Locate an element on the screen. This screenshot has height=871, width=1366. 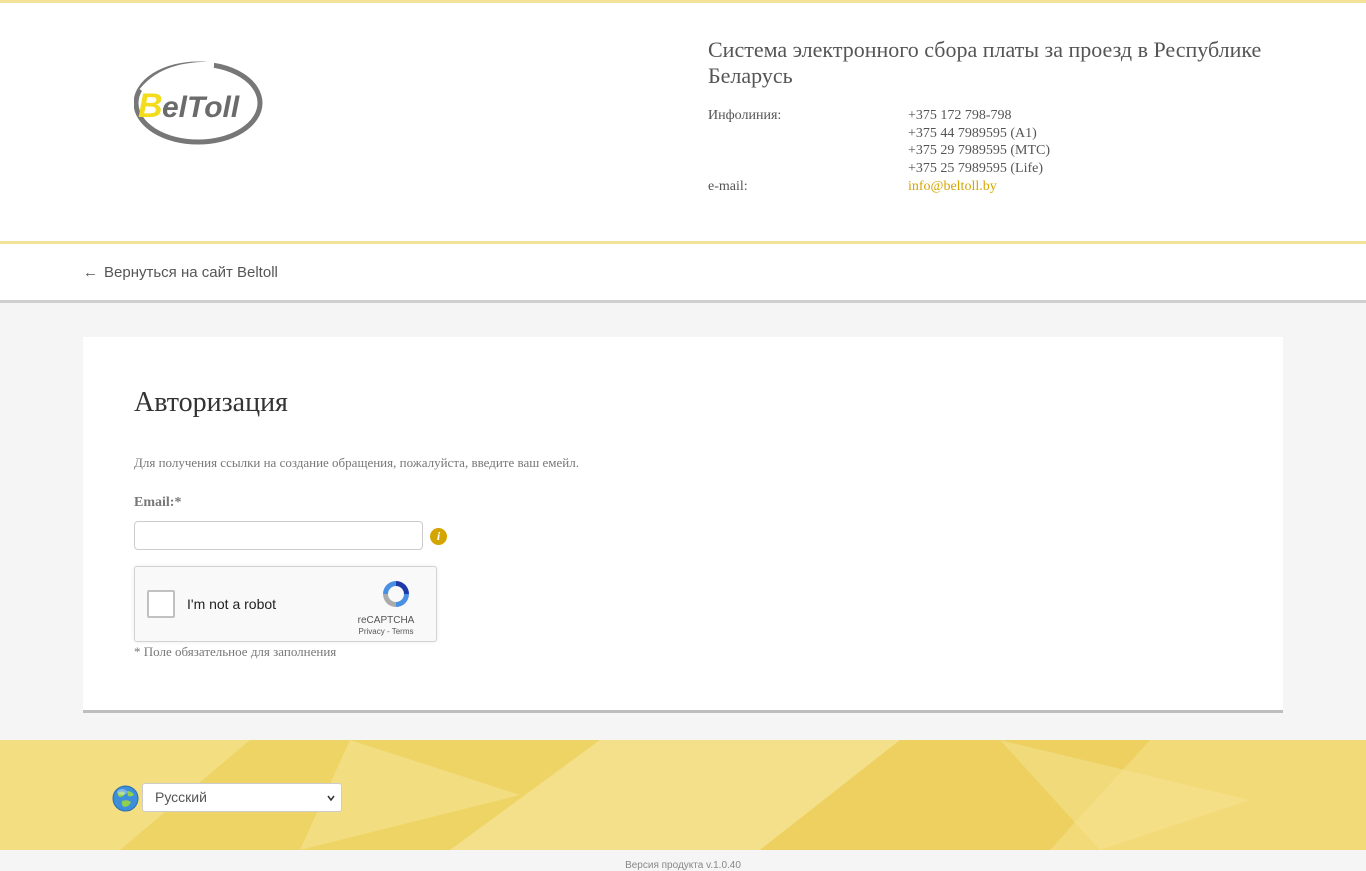
phone-item: +375 172 798-798 is located at coordinates (960, 115).